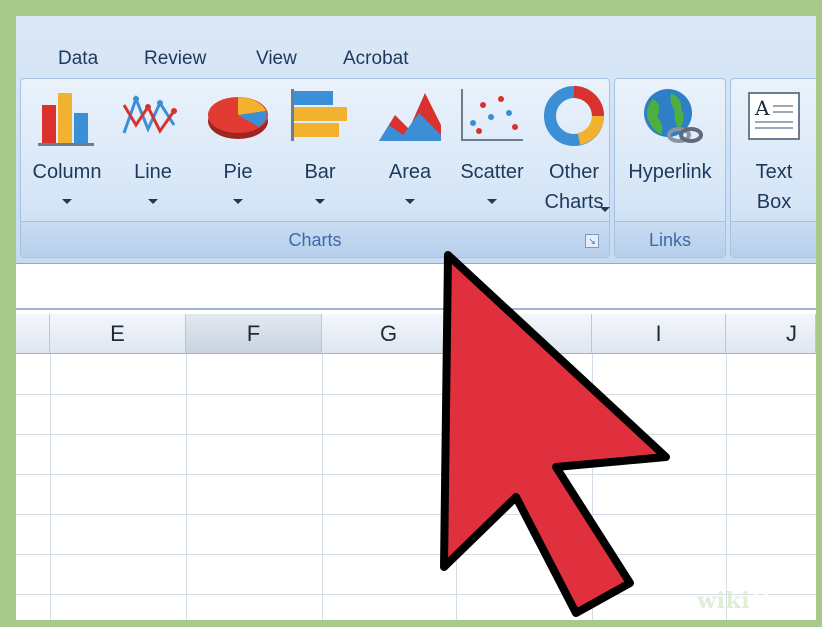 This screenshot has width=822, height=627. What do you see at coordinates (319, 115) in the screenshot?
I see `bar-chart-icon` at bounding box center [319, 115].